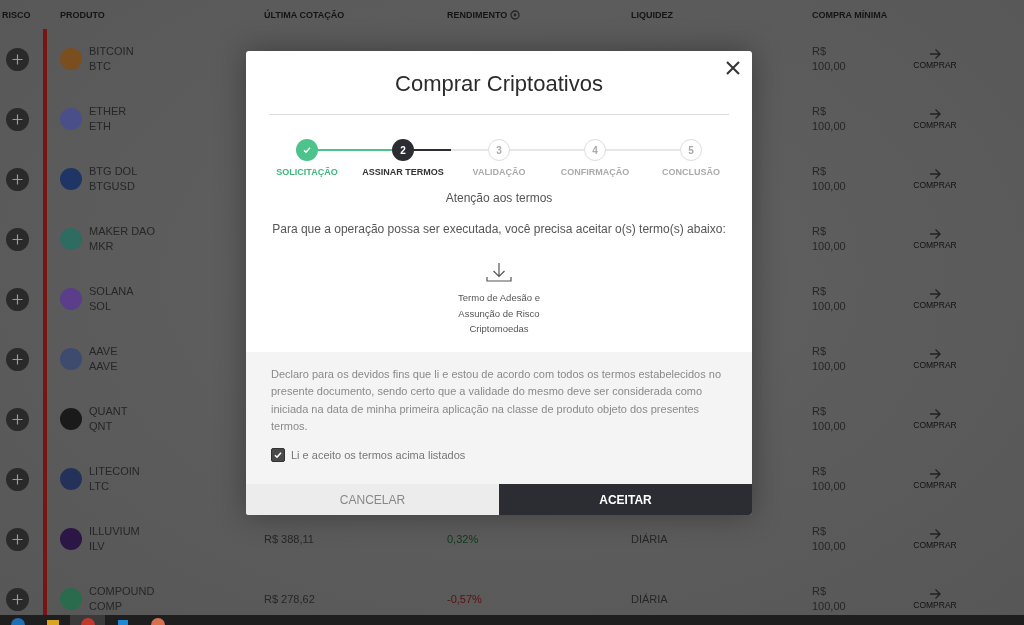 The width and height of the screenshot is (1024, 625). I want to click on column-header: COMPRA MÍNIMA, so click(850, 14).